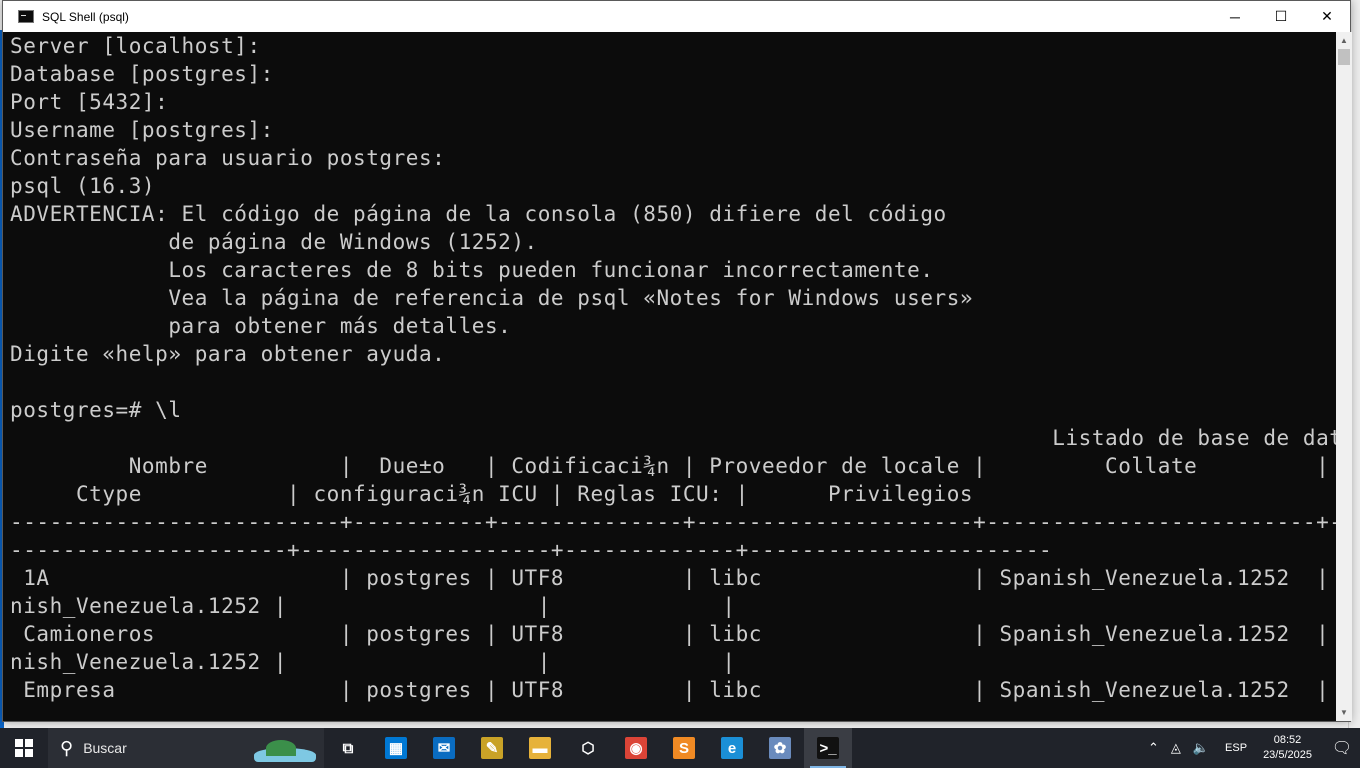 The width and height of the screenshot is (1360, 768). Describe the element at coordinates (1251, 748) in the screenshot. I see `system-tray: ⌃ ◬ 🔈 ESP 08:52 23/5/2025 🗨` at that location.